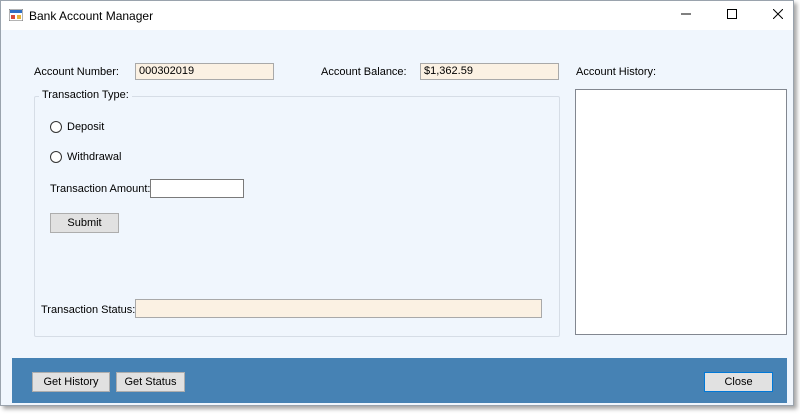 The image size is (800, 414). Describe the element at coordinates (489, 71) in the screenshot. I see `account-balance-field: $1,362.59` at that location.